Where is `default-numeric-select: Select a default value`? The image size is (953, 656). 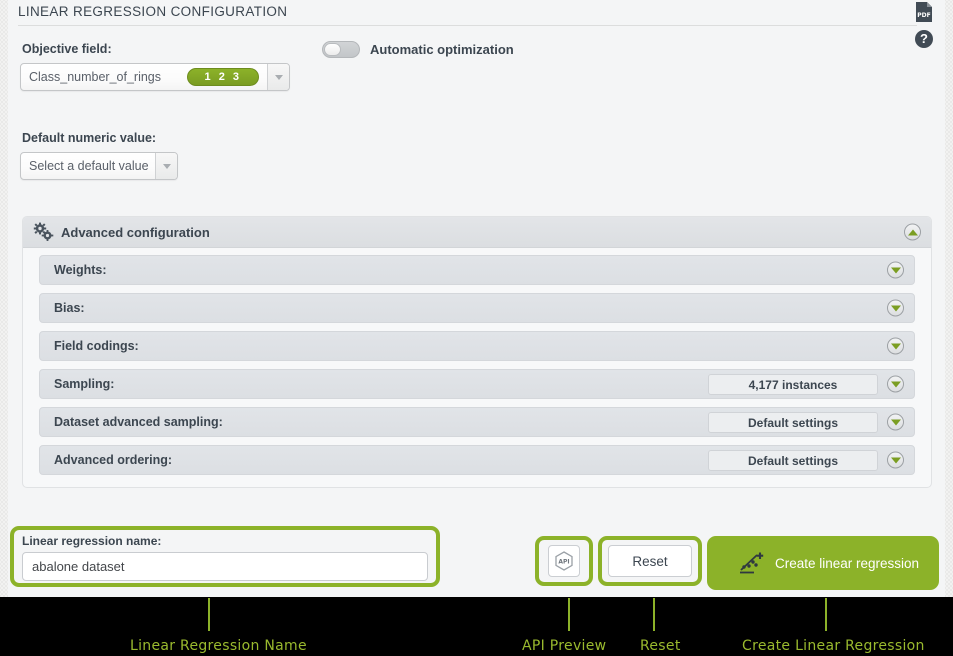 default-numeric-select: Select a default value is located at coordinates (99, 166).